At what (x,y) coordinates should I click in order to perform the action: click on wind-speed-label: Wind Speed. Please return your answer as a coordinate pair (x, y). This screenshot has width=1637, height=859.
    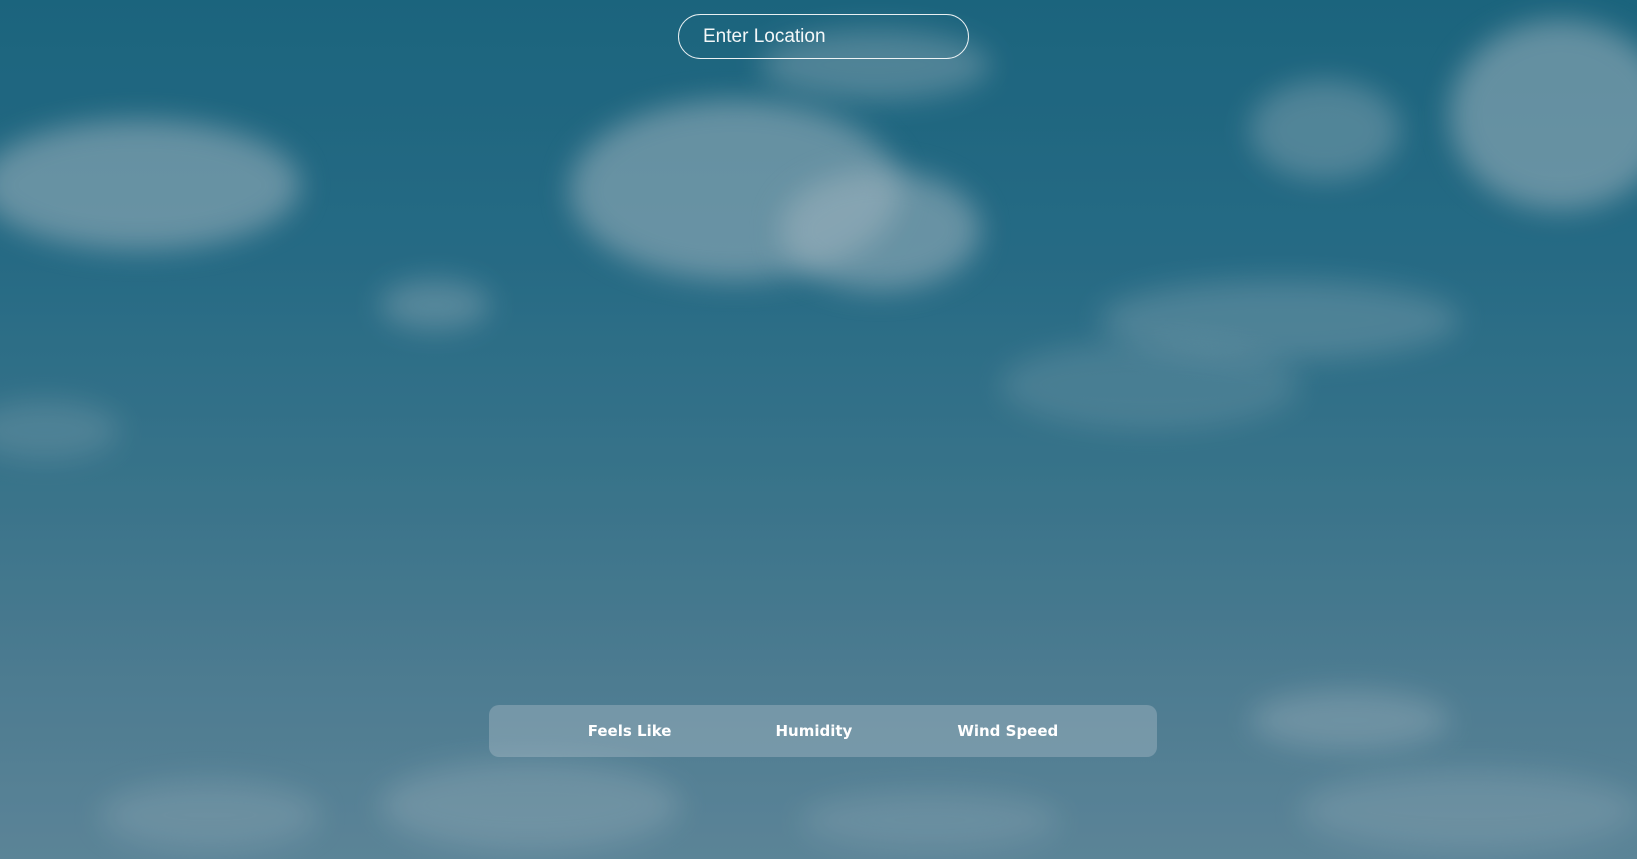
    Looking at the image, I should click on (1008, 731).